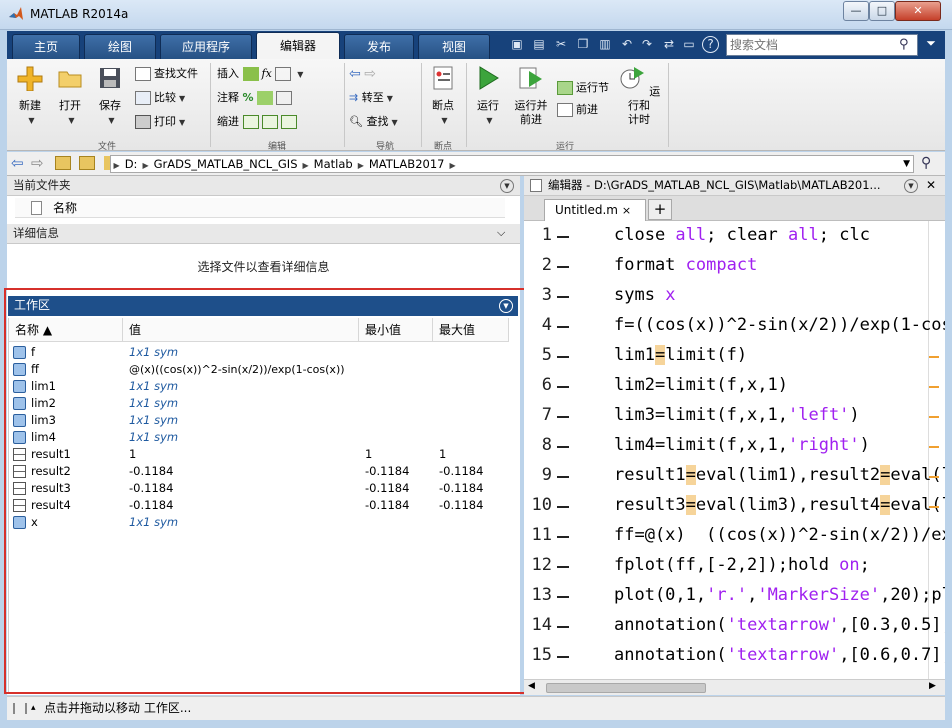 Image resolution: width=952 pixels, height=728 pixels. Describe the element at coordinates (737, 415) in the screenshot. I see `code-line: lim3=limit(f,x,1,'left')` at that location.